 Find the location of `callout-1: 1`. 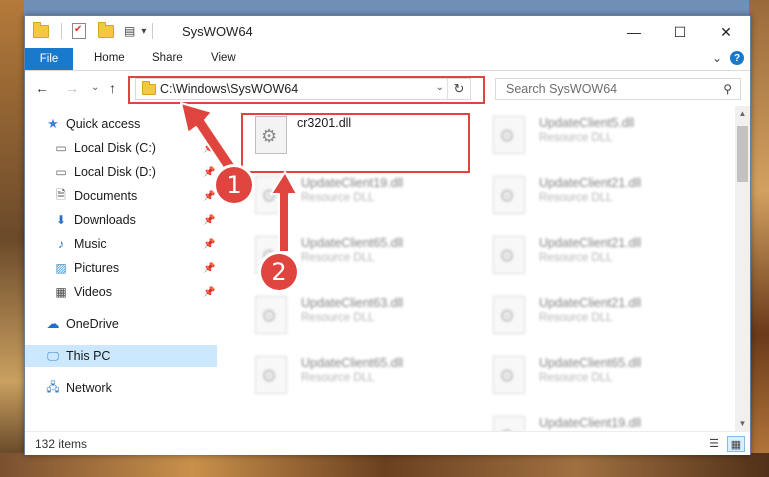

callout-1: 1 is located at coordinates (234, 185).